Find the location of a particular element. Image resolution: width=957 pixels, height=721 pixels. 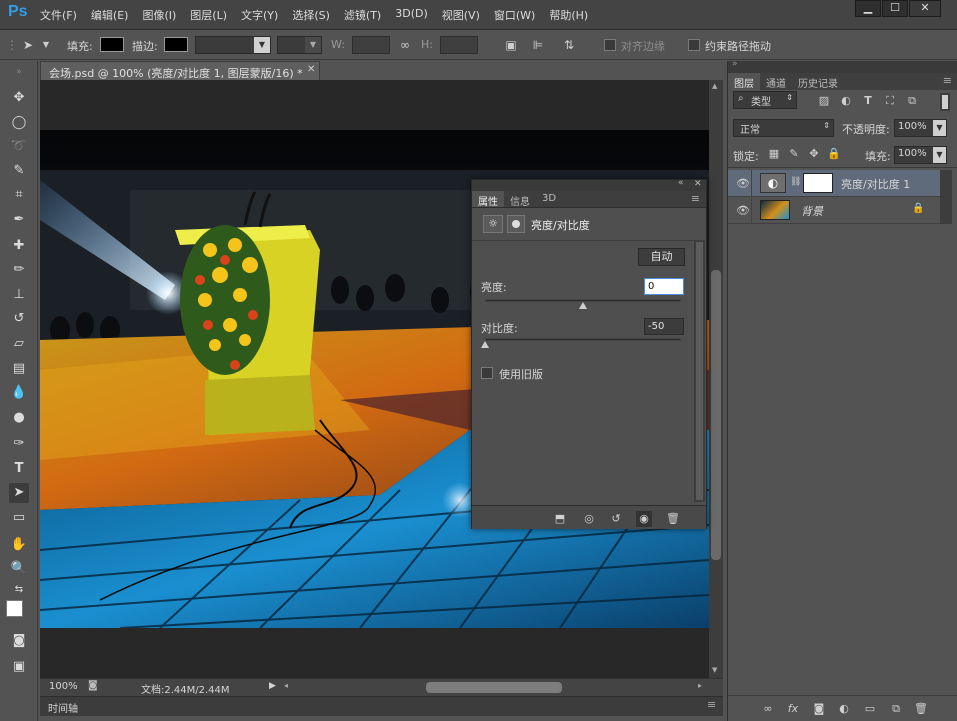

marquee-tool-icon: ◯ is located at coordinates (19, 123).